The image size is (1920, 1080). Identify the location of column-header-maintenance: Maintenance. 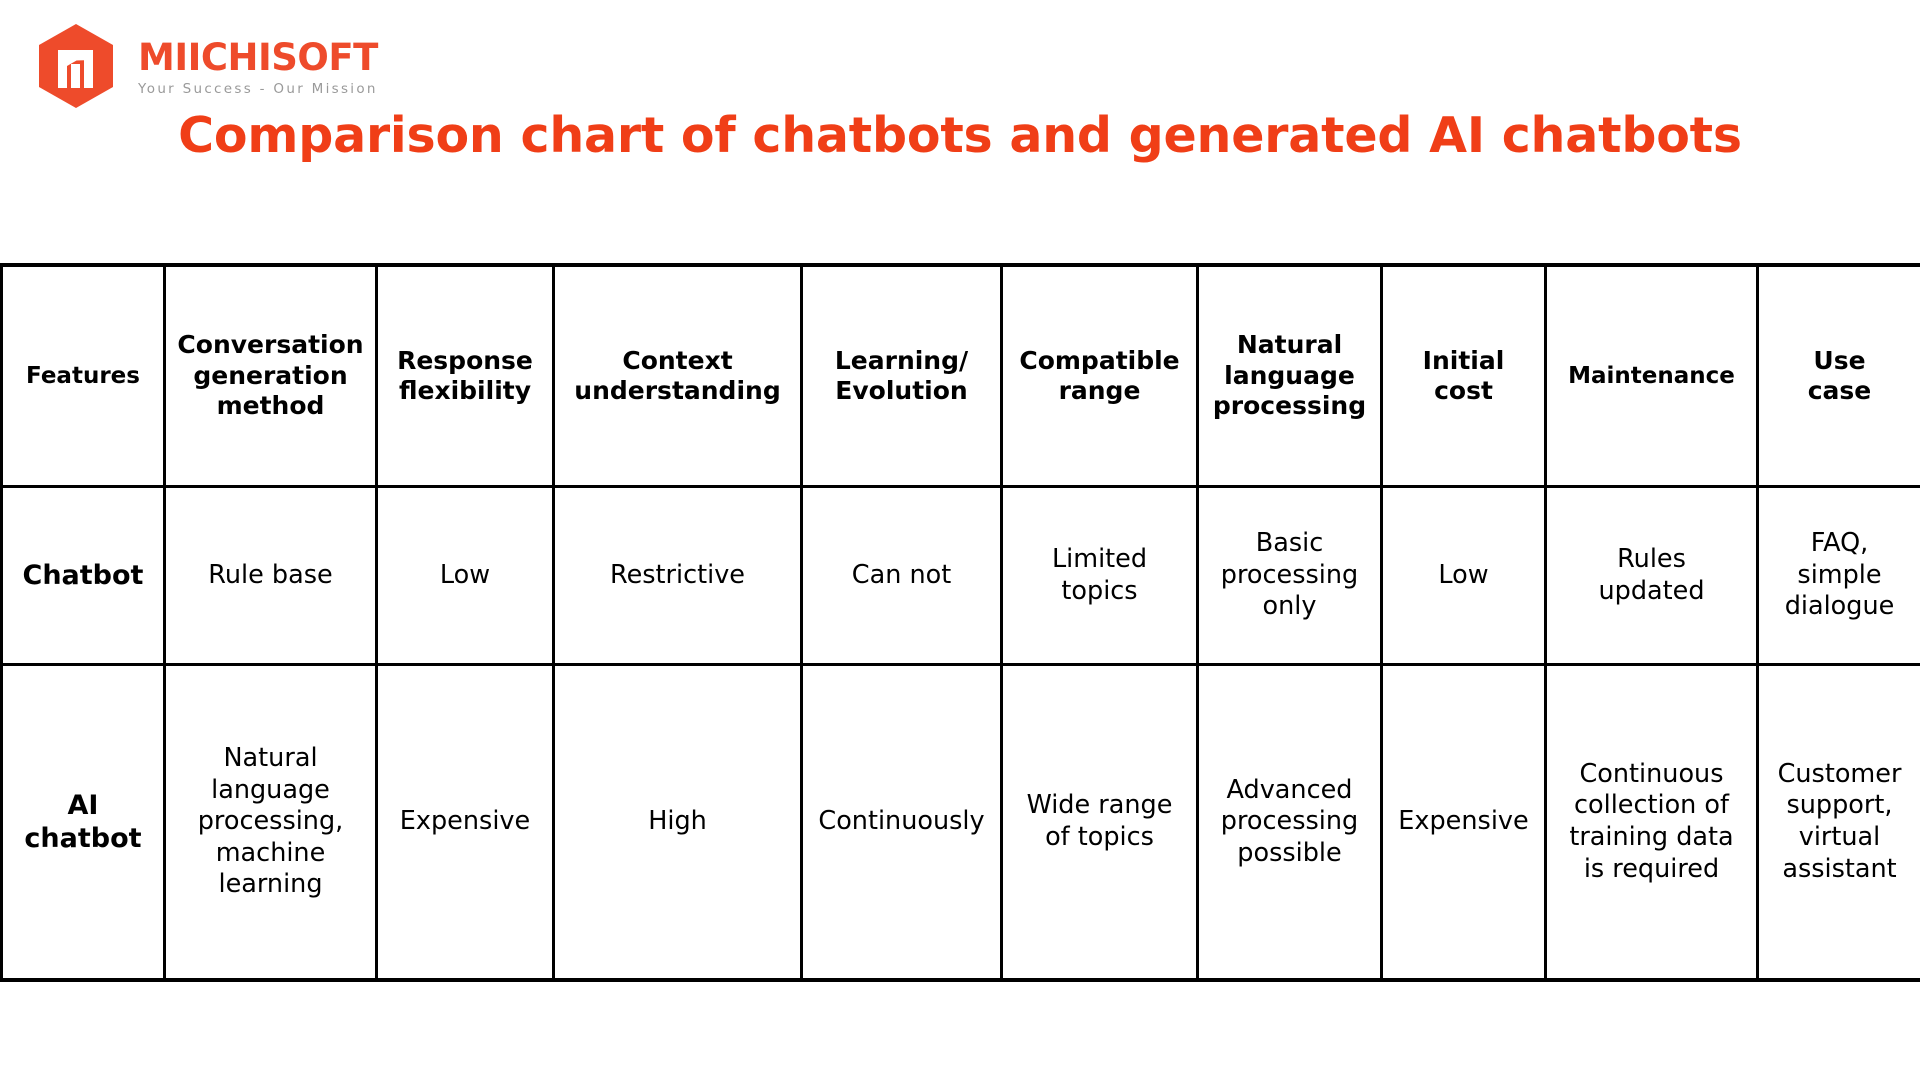
(1651, 375).